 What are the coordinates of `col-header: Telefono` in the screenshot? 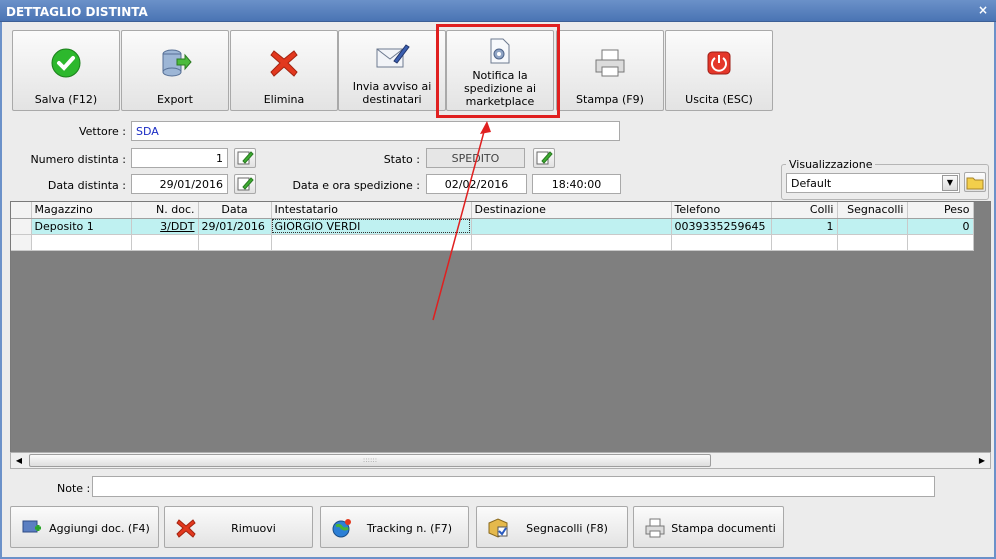 It's located at (721, 210).